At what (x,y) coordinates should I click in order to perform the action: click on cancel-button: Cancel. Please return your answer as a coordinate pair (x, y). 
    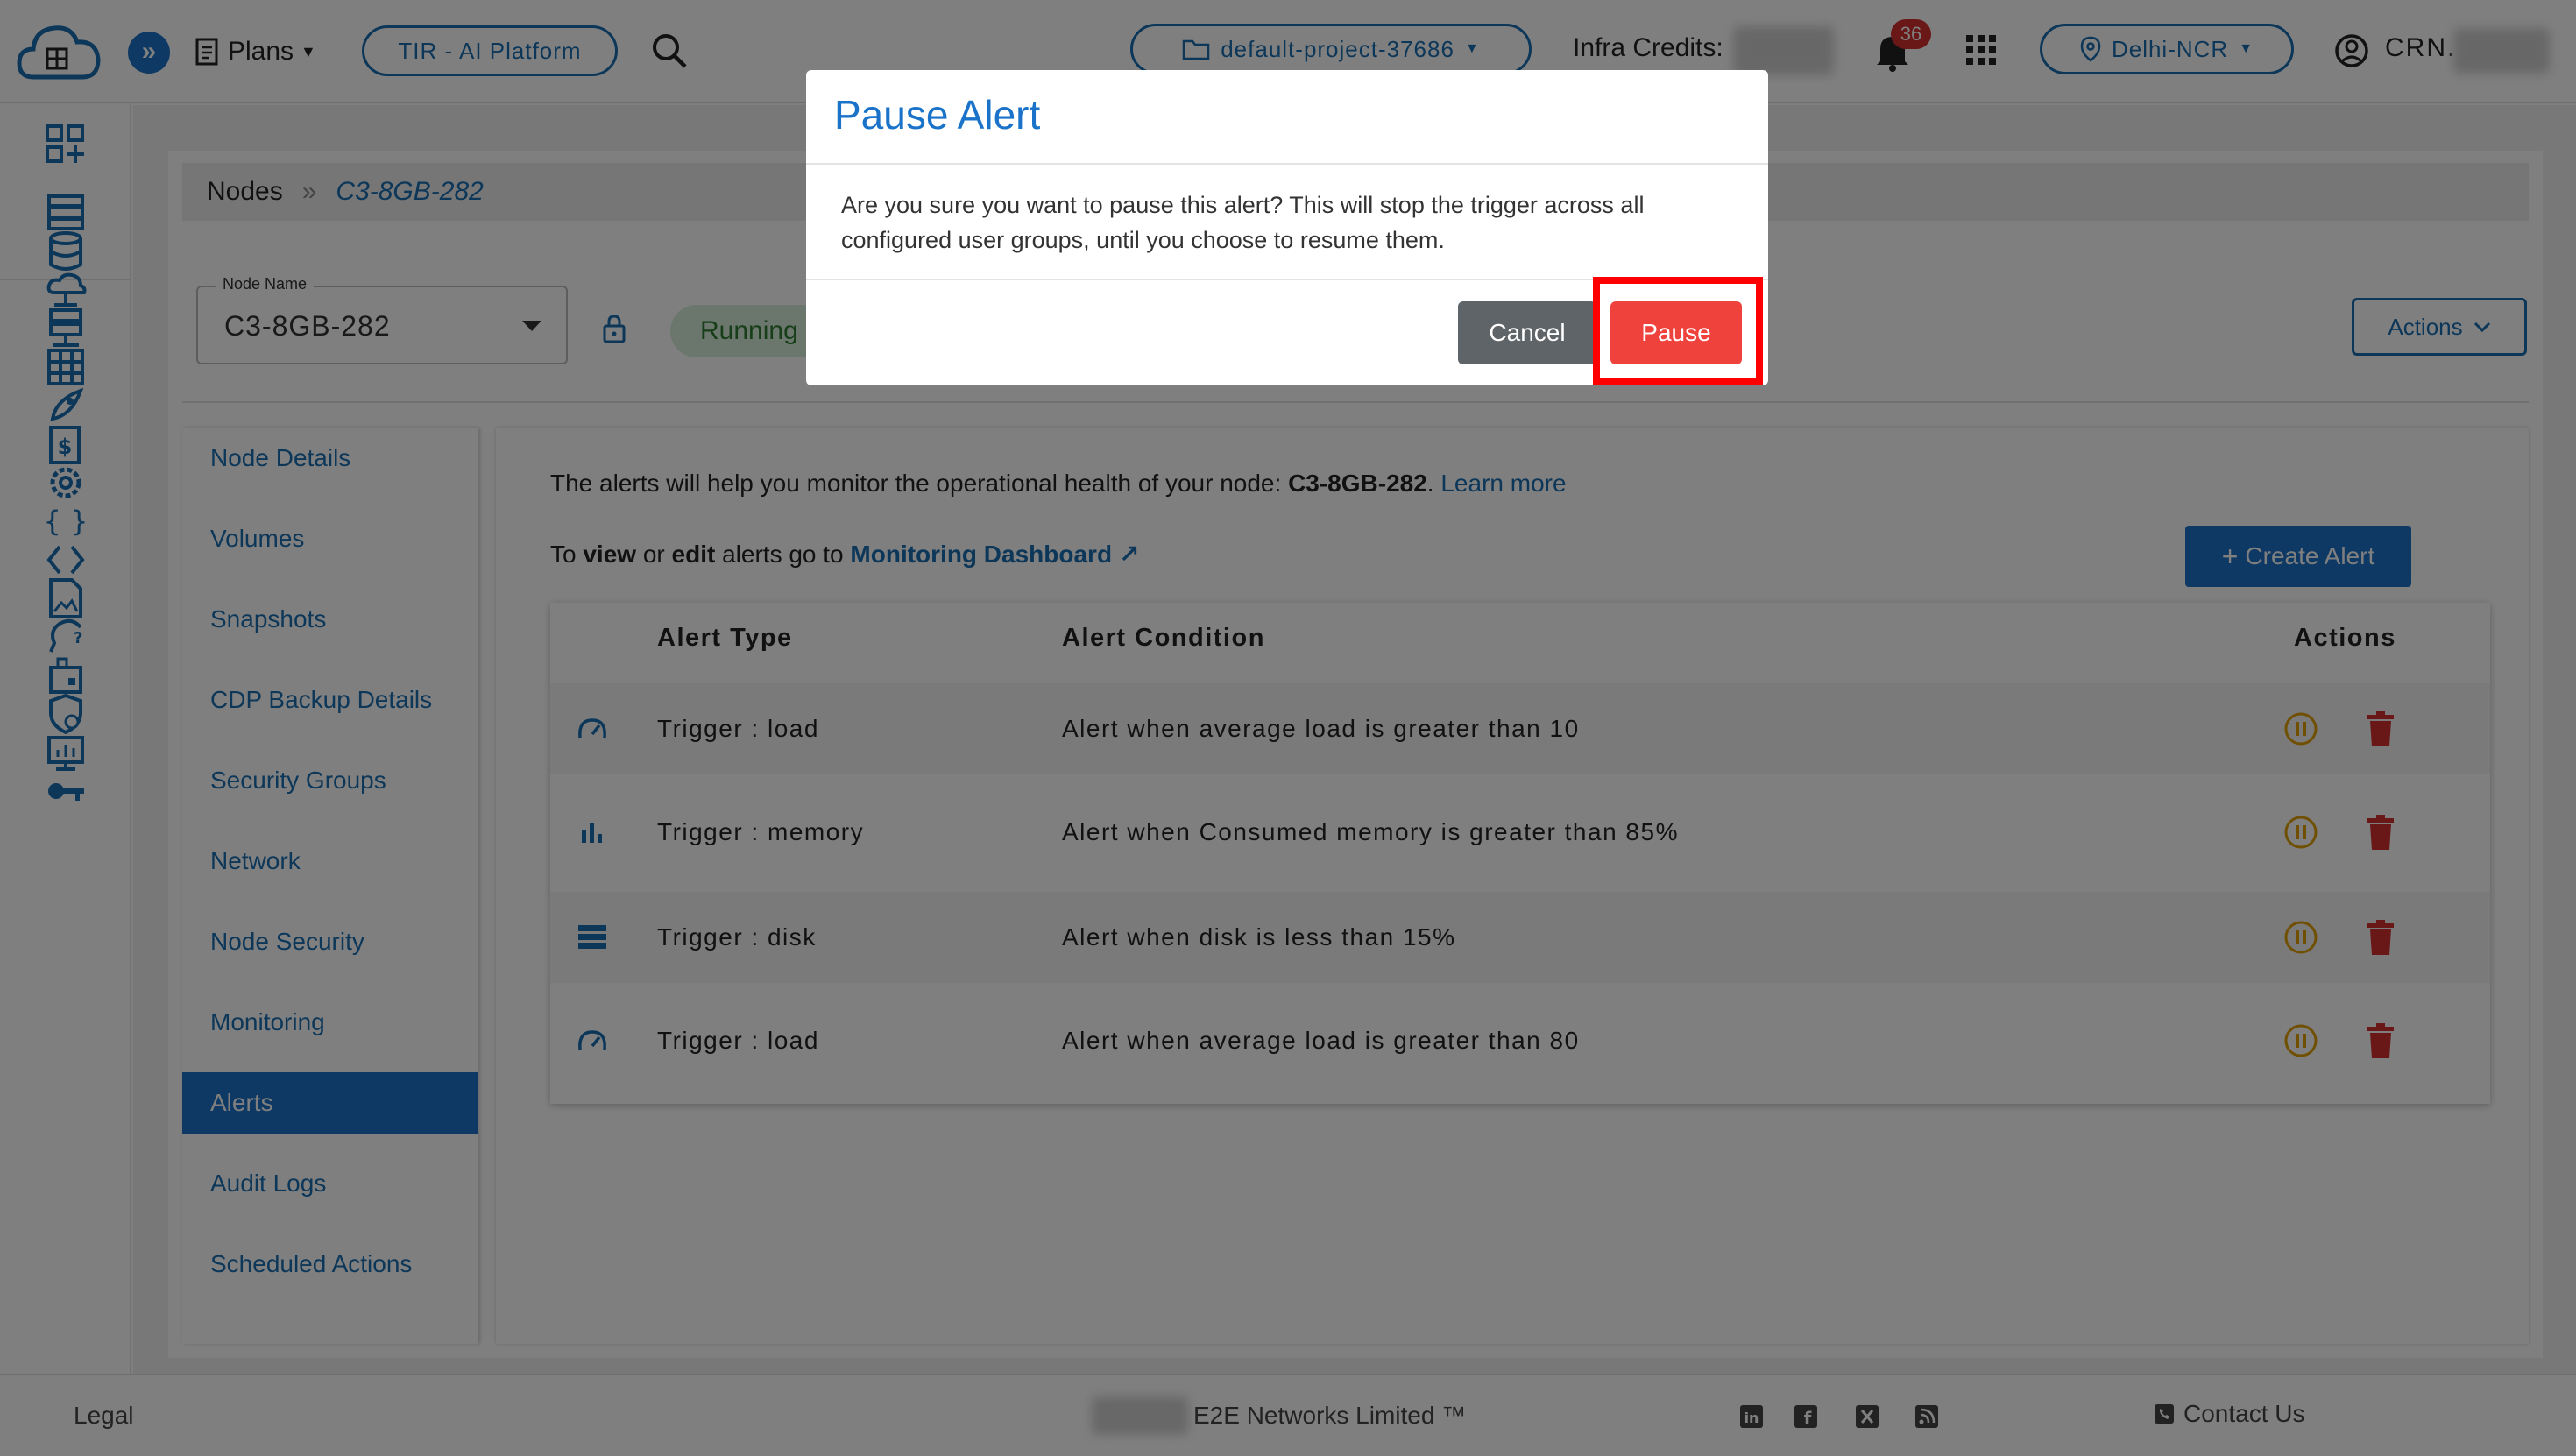
    Looking at the image, I should click on (1527, 332).